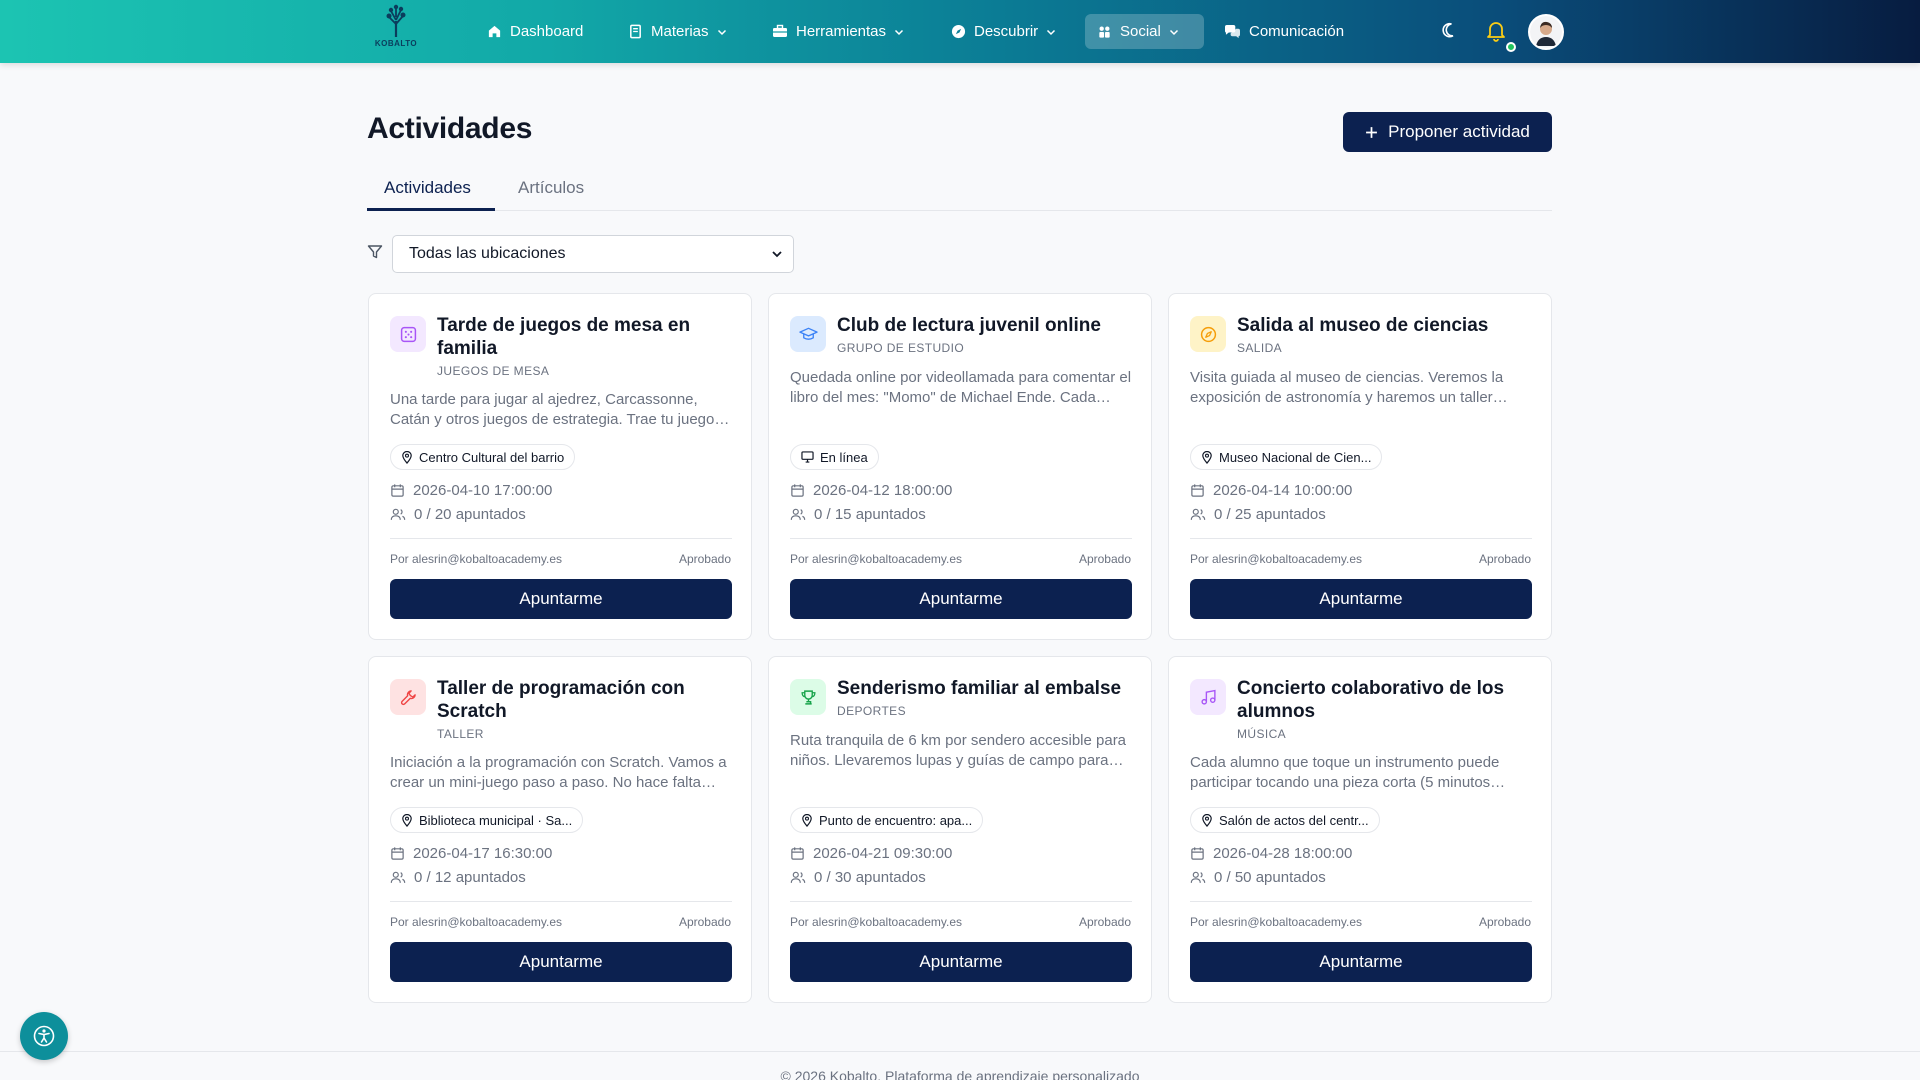 The image size is (1920, 1080). I want to click on date-row: 2026-04-14 10:00:00, so click(1271, 490).